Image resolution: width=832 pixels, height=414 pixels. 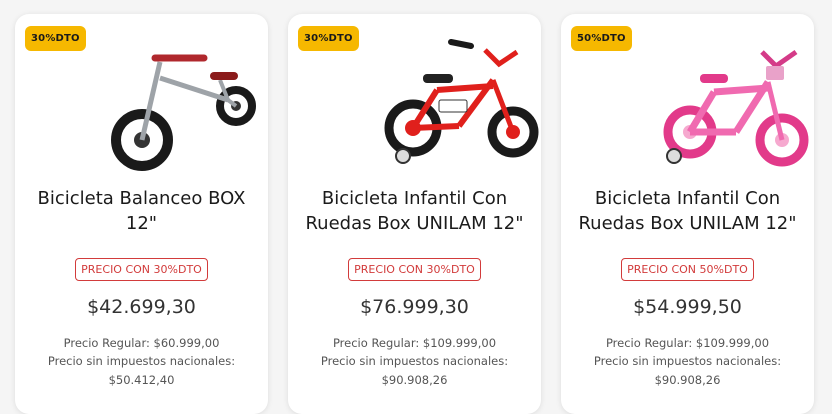 I want to click on kids-bike-pink-image, so click(x=736, y=108).